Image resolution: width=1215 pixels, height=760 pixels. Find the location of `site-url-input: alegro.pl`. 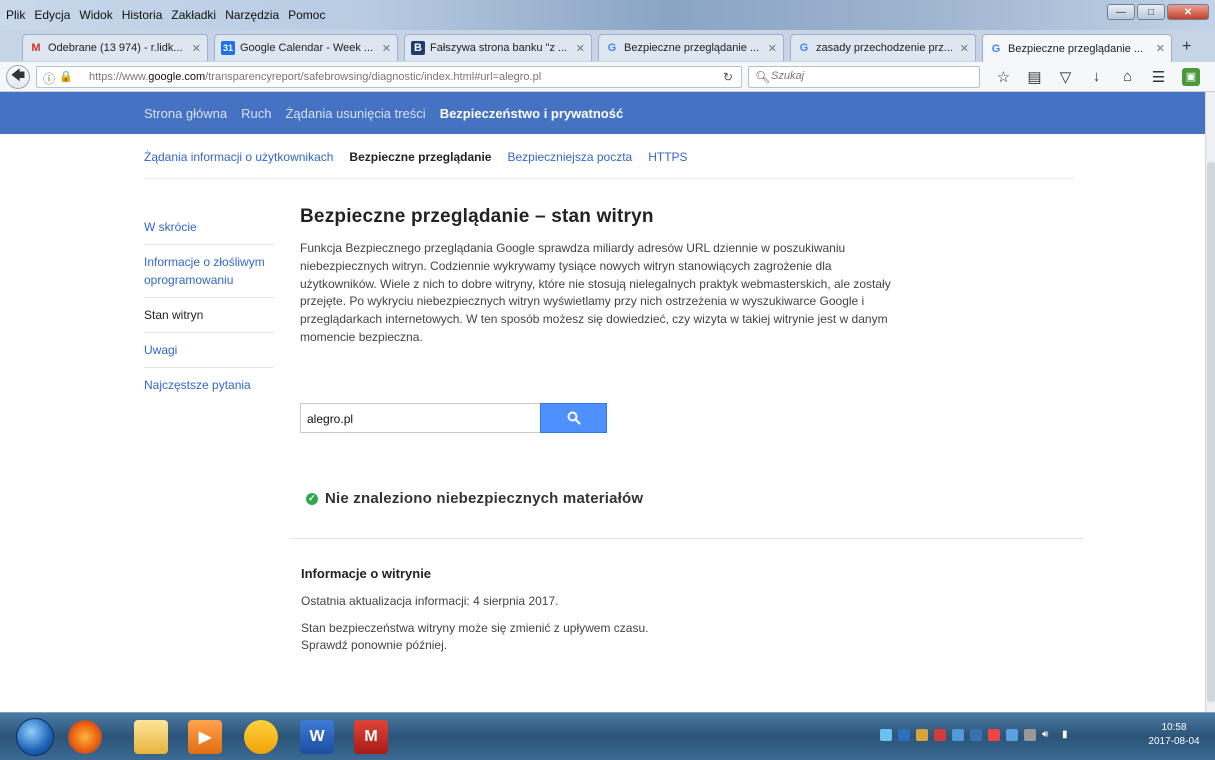

site-url-input: alegro.pl is located at coordinates (420, 418).